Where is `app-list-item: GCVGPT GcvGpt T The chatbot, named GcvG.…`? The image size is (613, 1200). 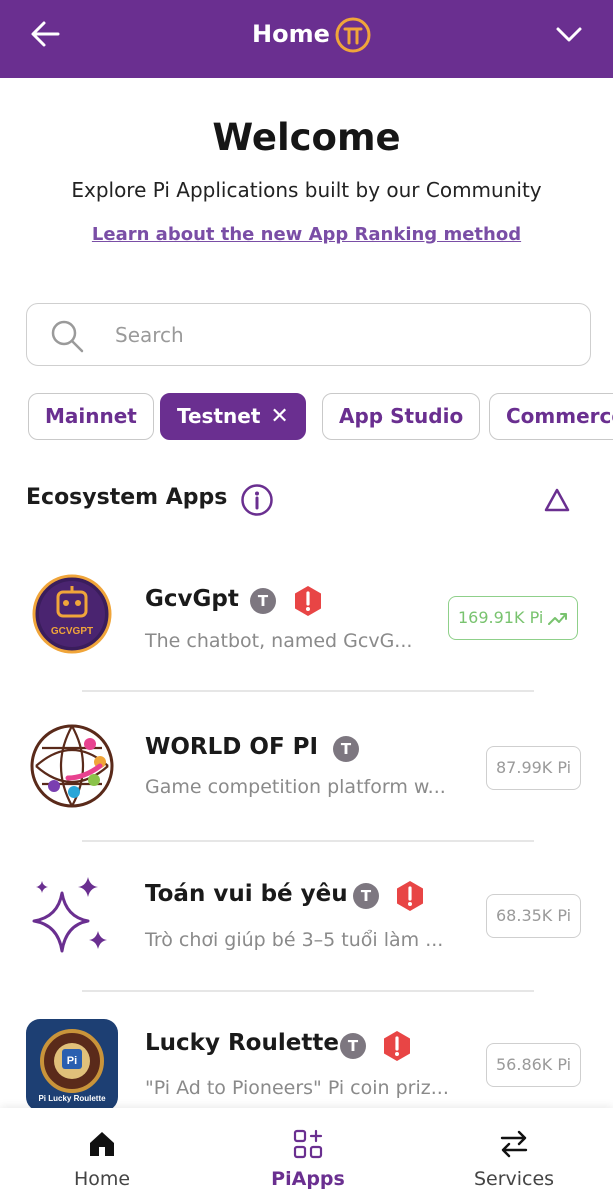 app-list-item: GCVGPT GcvGpt T The chatbot, named GcvG.… is located at coordinates (306, 622).